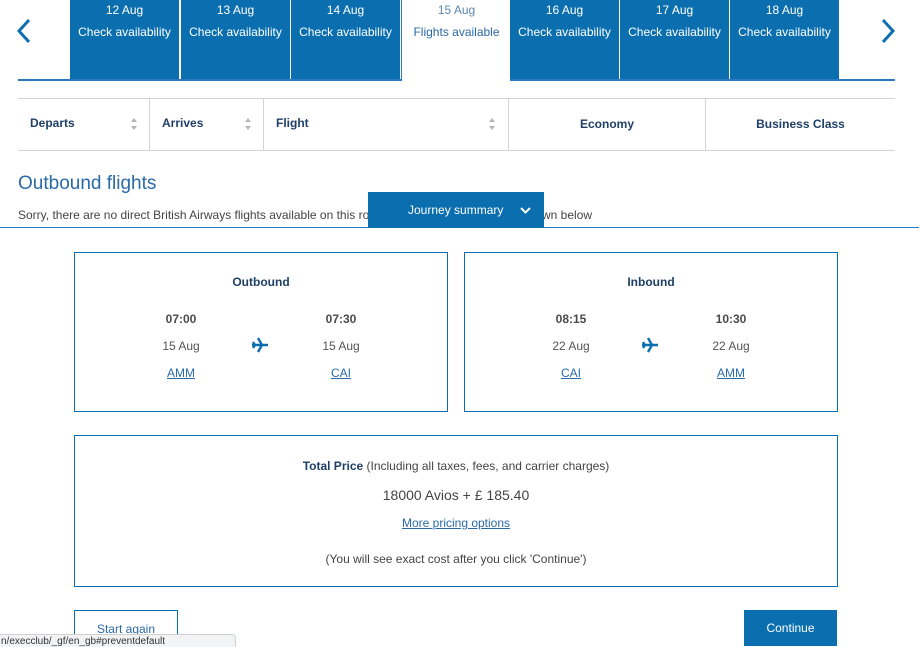 The height and width of the screenshot is (647, 919). What do you see at coordinates (341, 319) in the screenshot?
I see `arrival-time: 07:30` at bounding box center [341, 319].